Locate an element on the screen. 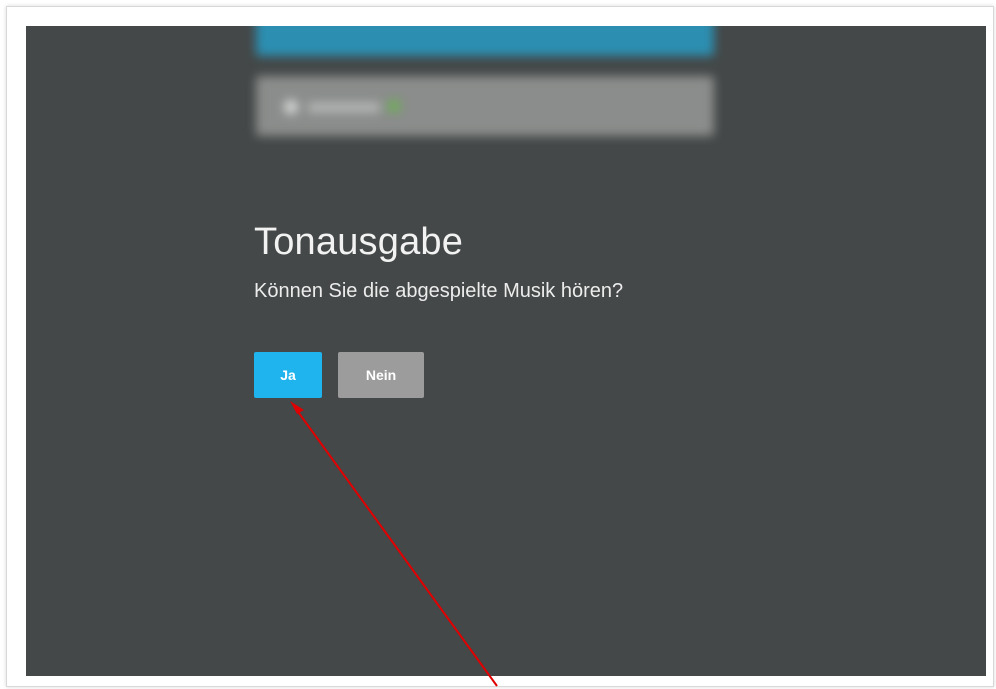 This screenshot has width=996, height=689. yes-button: Ja is located at coordinates (288, 375).